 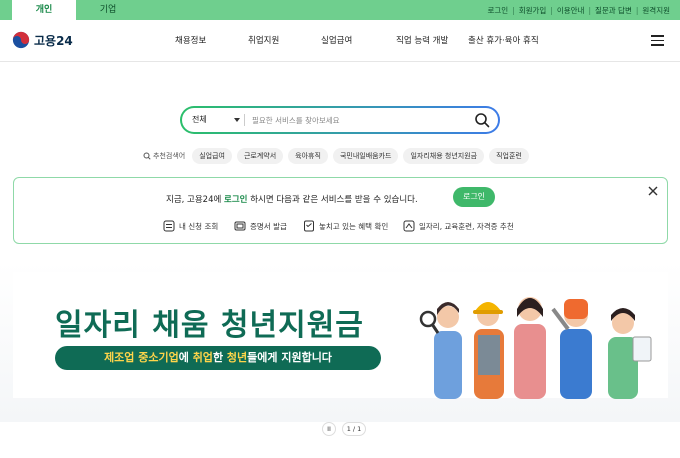 I want to click on nav-unemployment-benefit: 실업급여, so click(x=336, y=40).